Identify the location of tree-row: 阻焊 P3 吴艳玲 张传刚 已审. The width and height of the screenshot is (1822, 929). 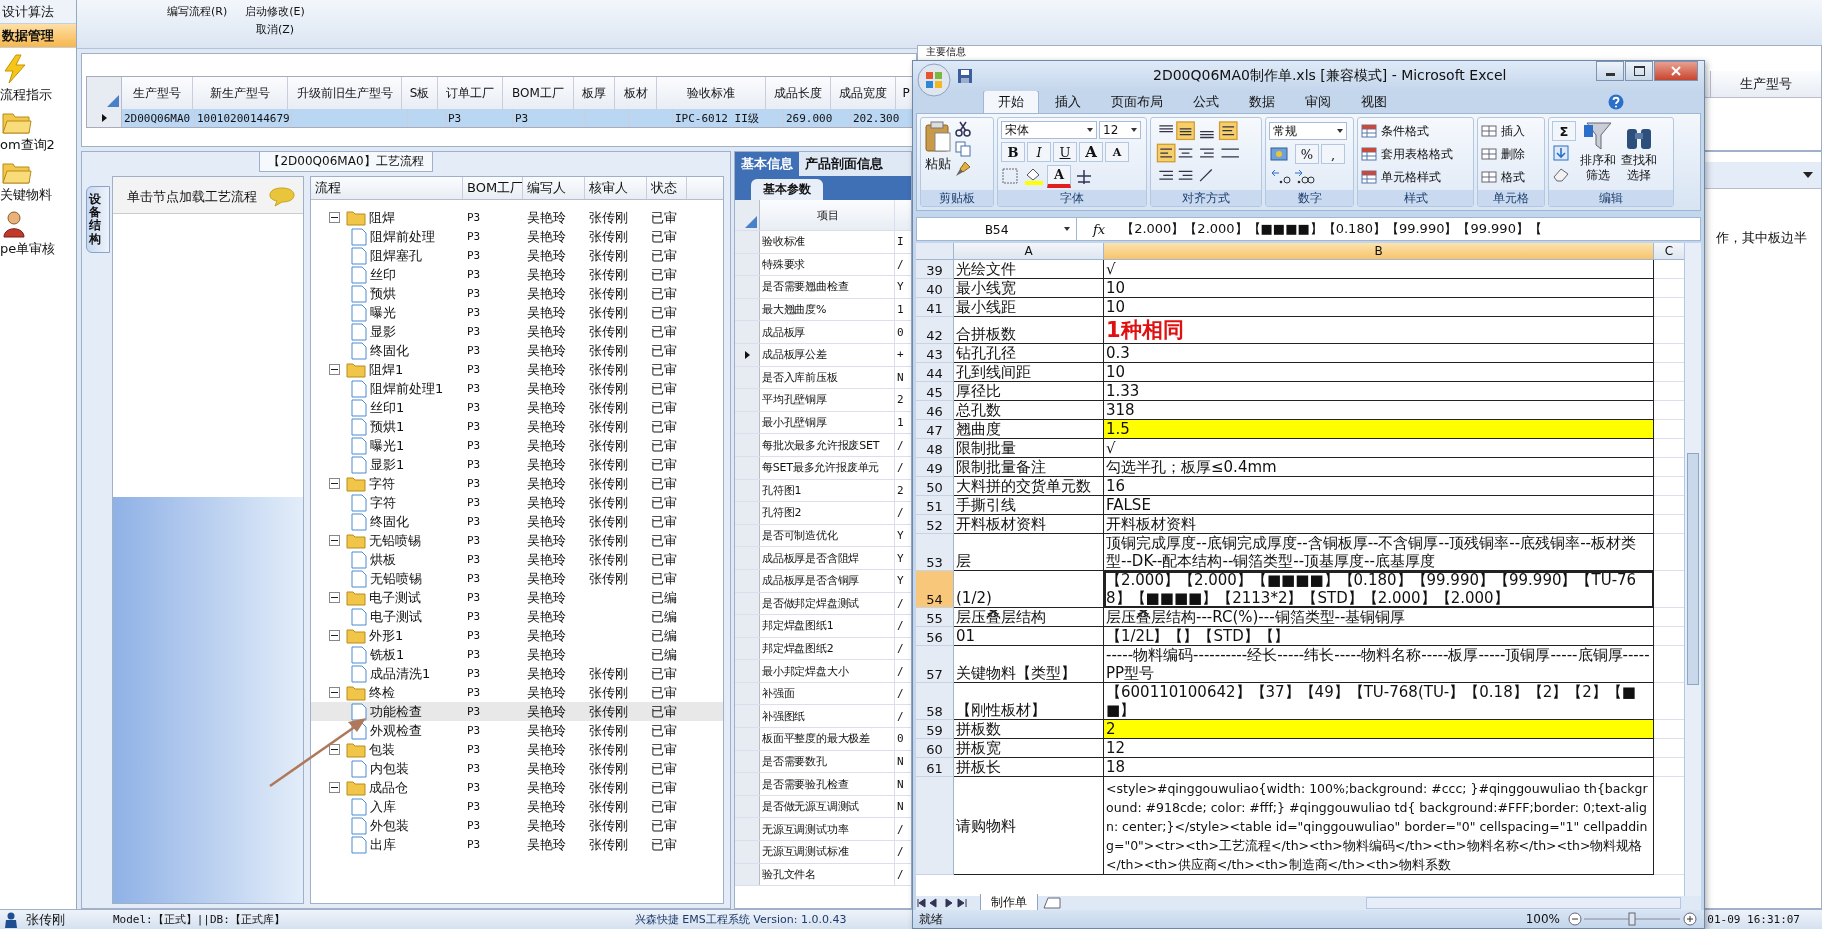
(517, 217).